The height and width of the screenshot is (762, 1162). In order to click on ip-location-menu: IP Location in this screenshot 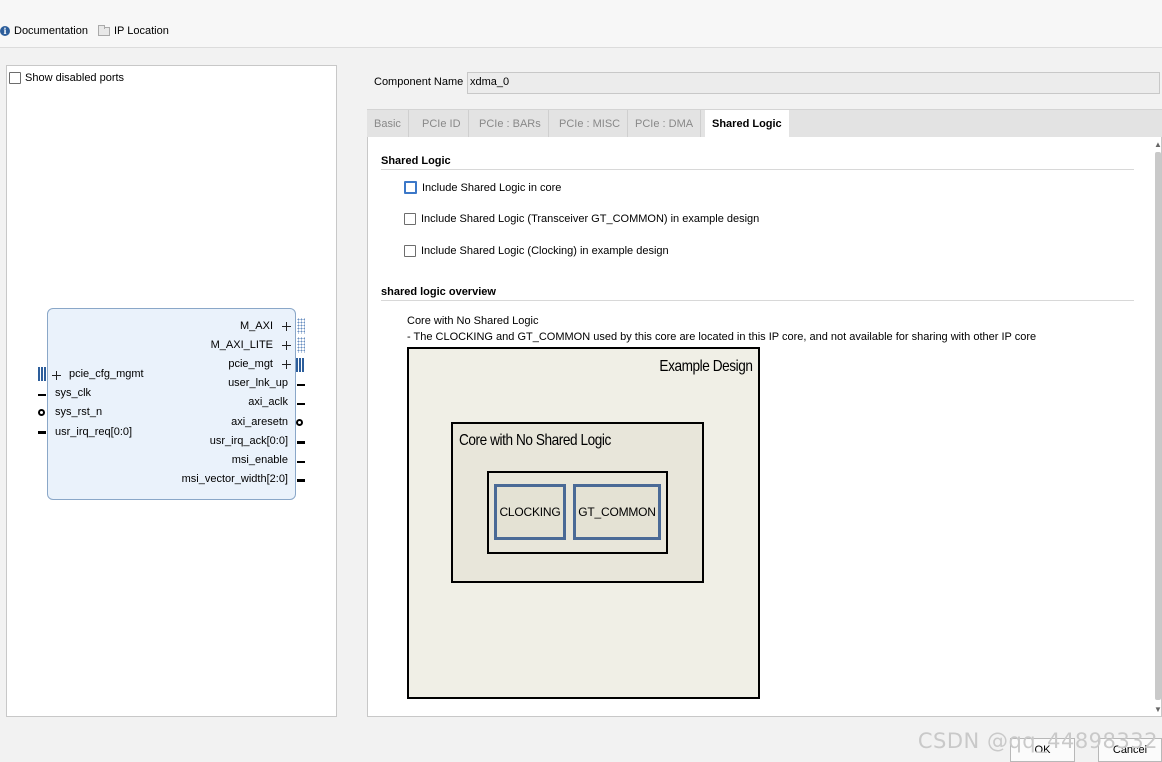, I will do `click(133, 31)`.